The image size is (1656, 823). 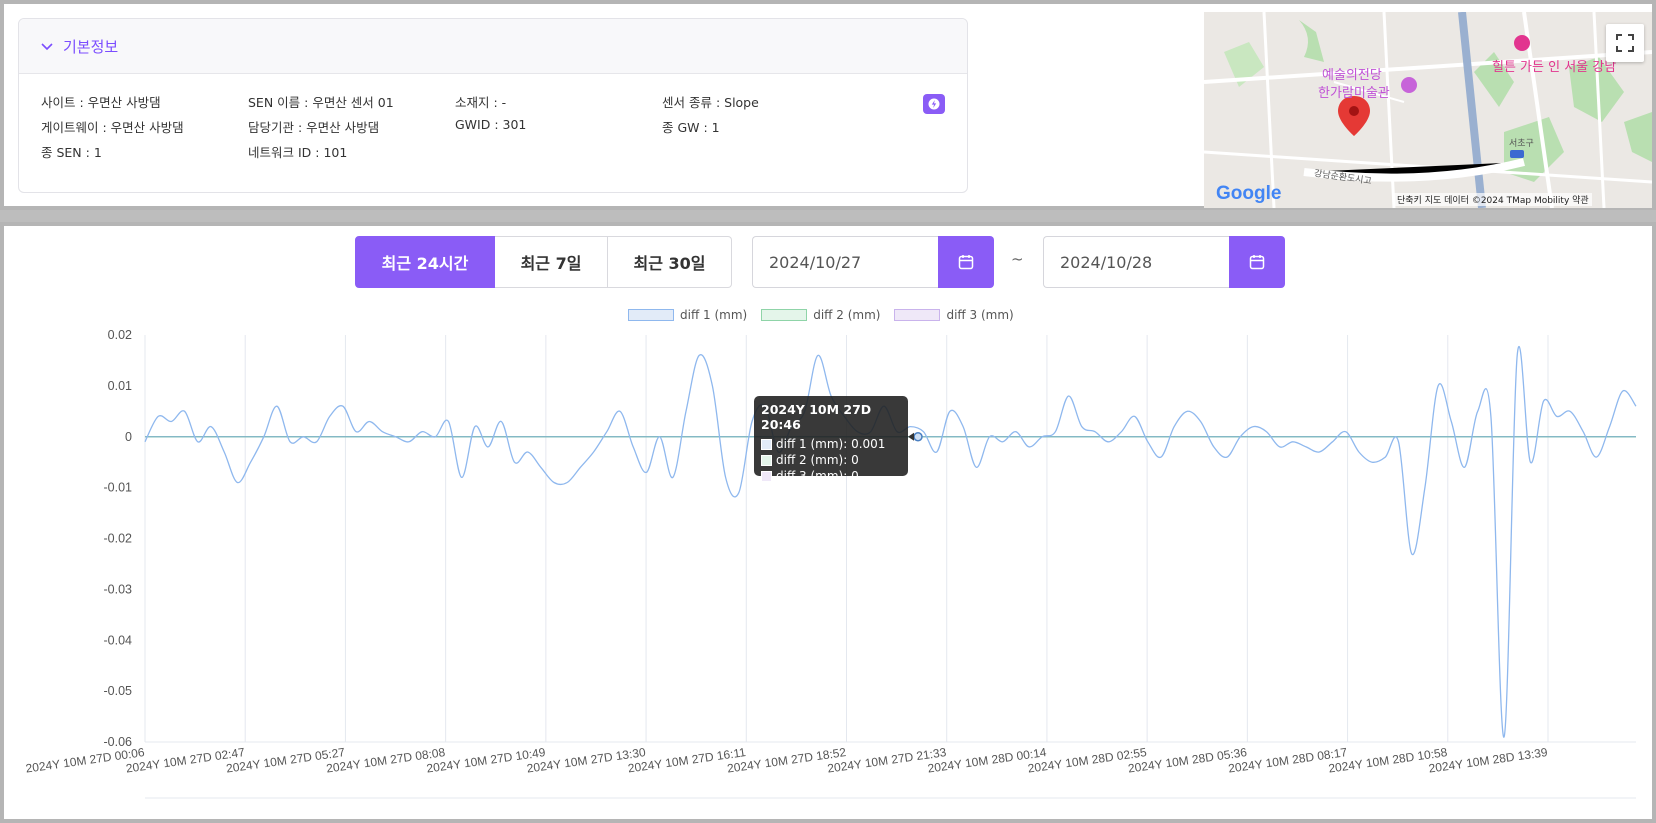 What do you see at coordinates (120, 335) in the screenshot?
I see `y-tick-label: 0.02` at bounding box center [120, 335].